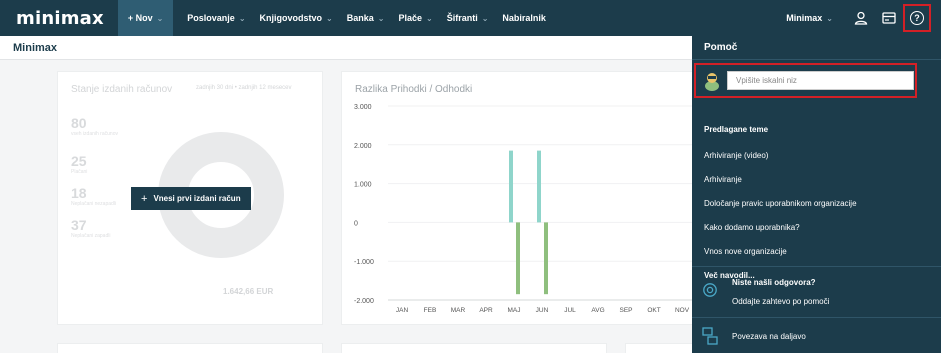 The width and height of the screenshot is (941, 353). Describe the element at coordinates (144, 198) in the screenshot. I see `plus-icon: +` at that location.